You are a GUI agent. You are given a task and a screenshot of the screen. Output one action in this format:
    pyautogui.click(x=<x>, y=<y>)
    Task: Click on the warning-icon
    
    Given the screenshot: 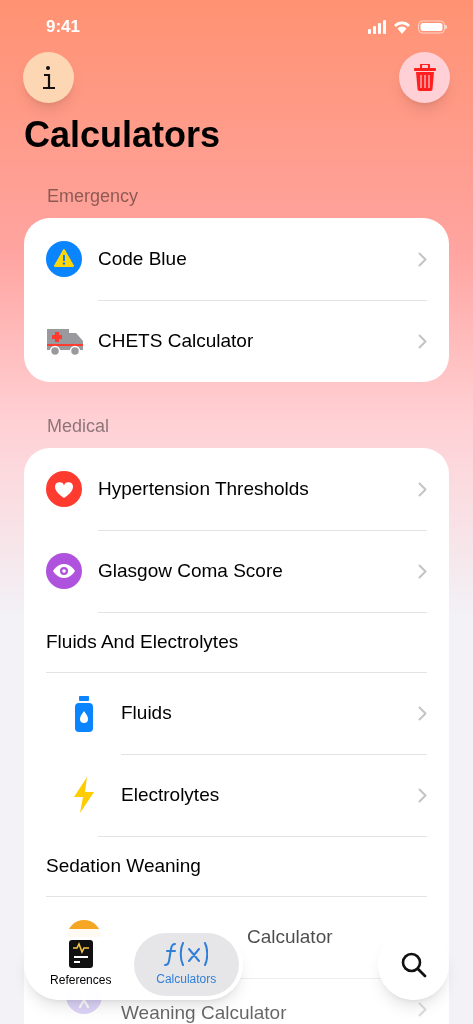 What is the action you would take?
    pyautogui.click(x=64, y=259)
    